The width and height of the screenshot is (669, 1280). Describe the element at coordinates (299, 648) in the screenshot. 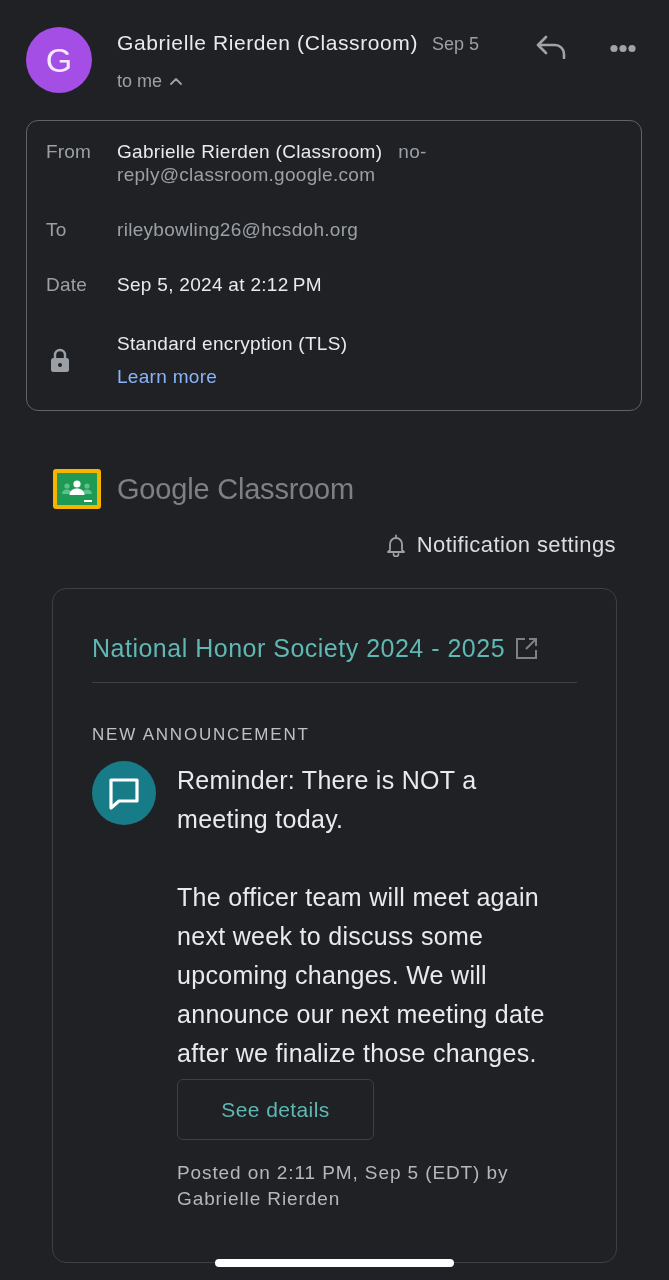

I see `class-name-link: National Honor Society 2024 - 2025` at that location.